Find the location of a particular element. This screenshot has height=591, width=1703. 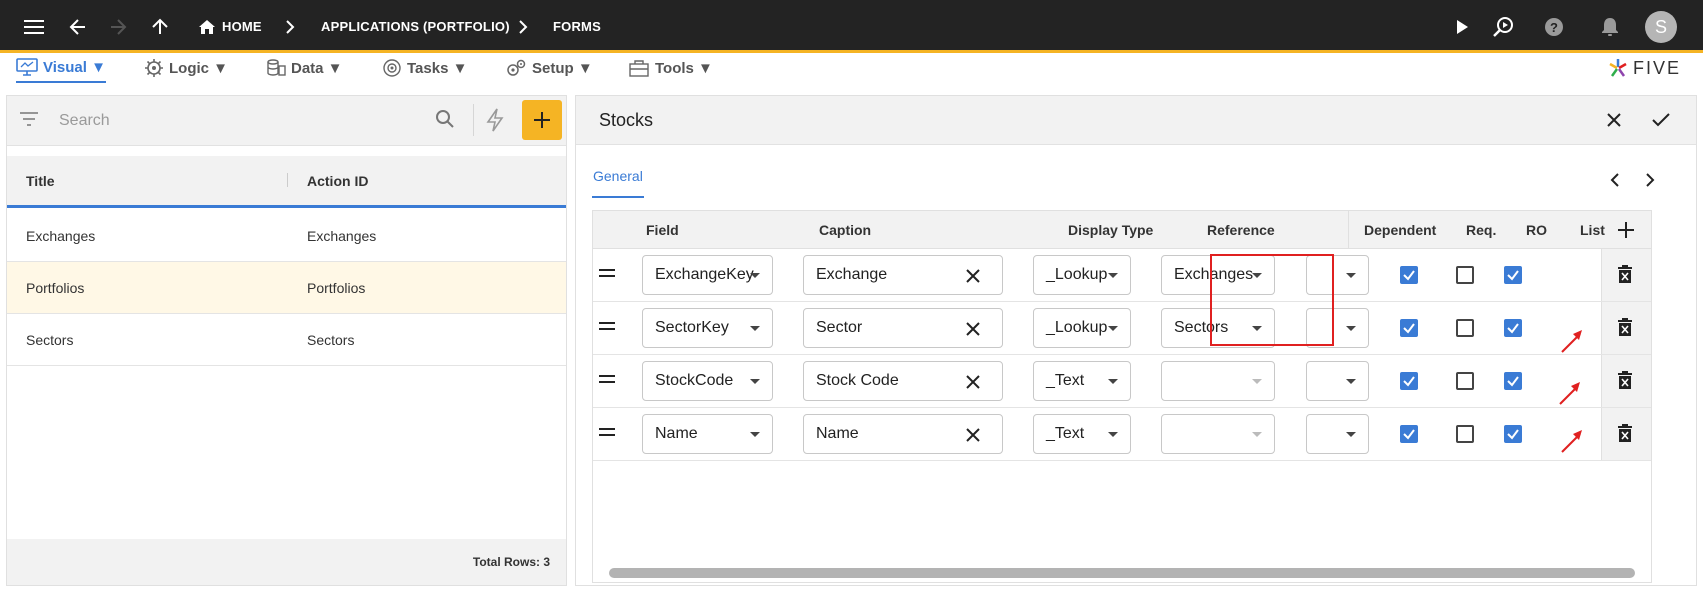

column-title-header: Title is located at coordinates (40, 180).